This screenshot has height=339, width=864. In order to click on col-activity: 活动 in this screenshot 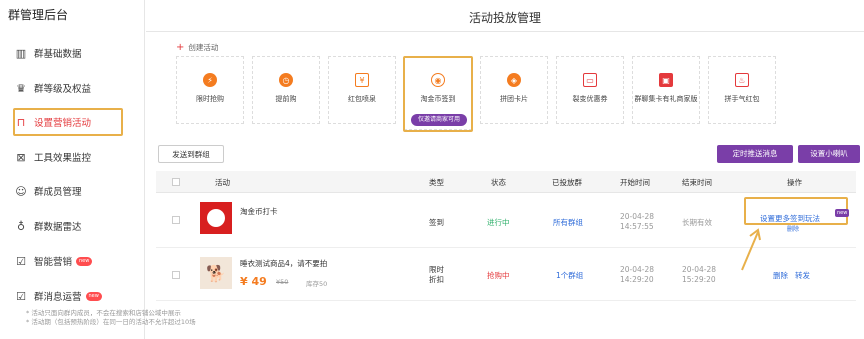, I will do `click(222, 182)`.